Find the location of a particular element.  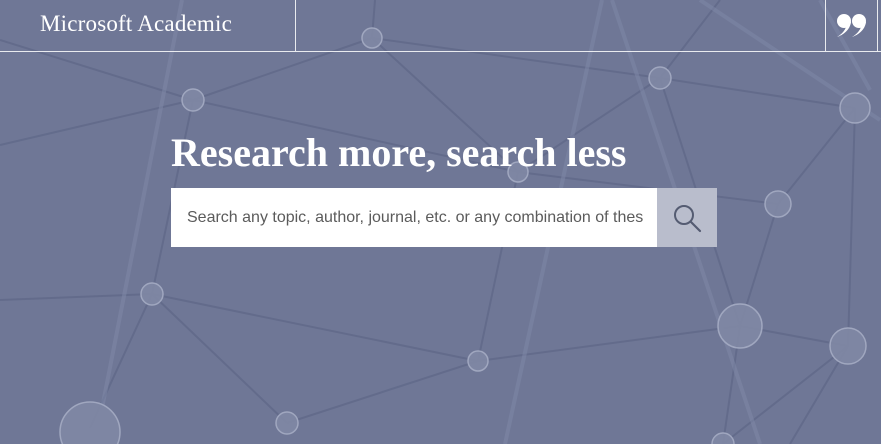

search-bar is located at coordinates (444, 217).